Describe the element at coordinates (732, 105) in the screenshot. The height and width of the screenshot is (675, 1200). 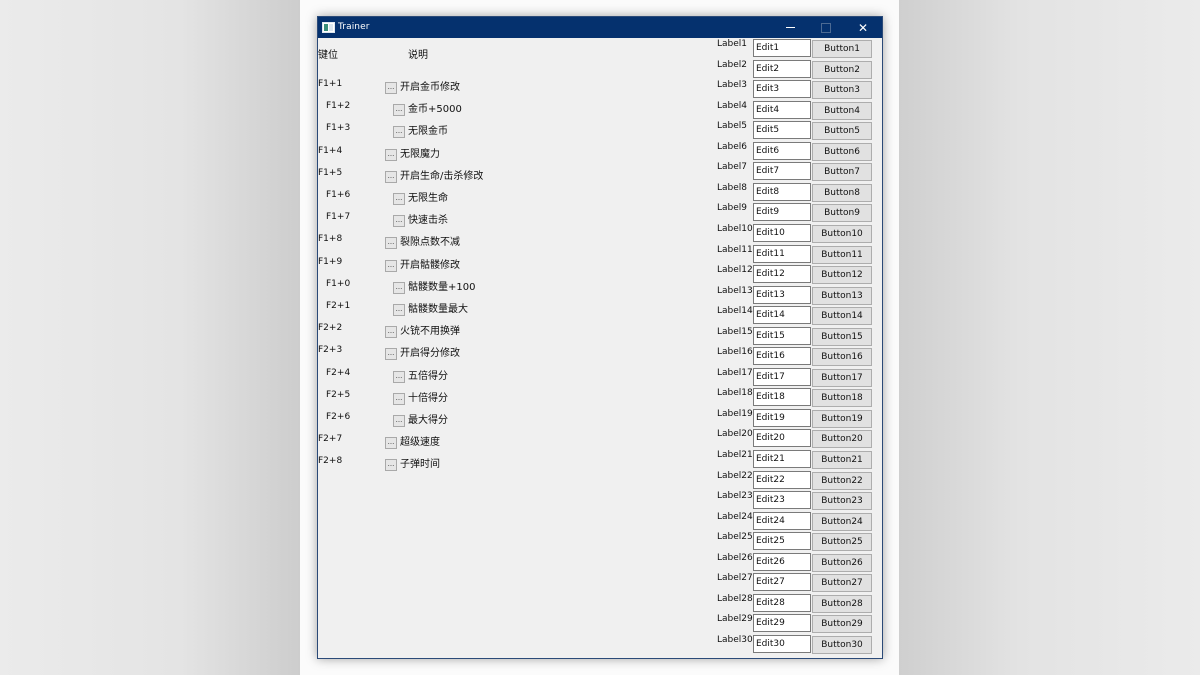
I see `field-label: Label4` at that location.